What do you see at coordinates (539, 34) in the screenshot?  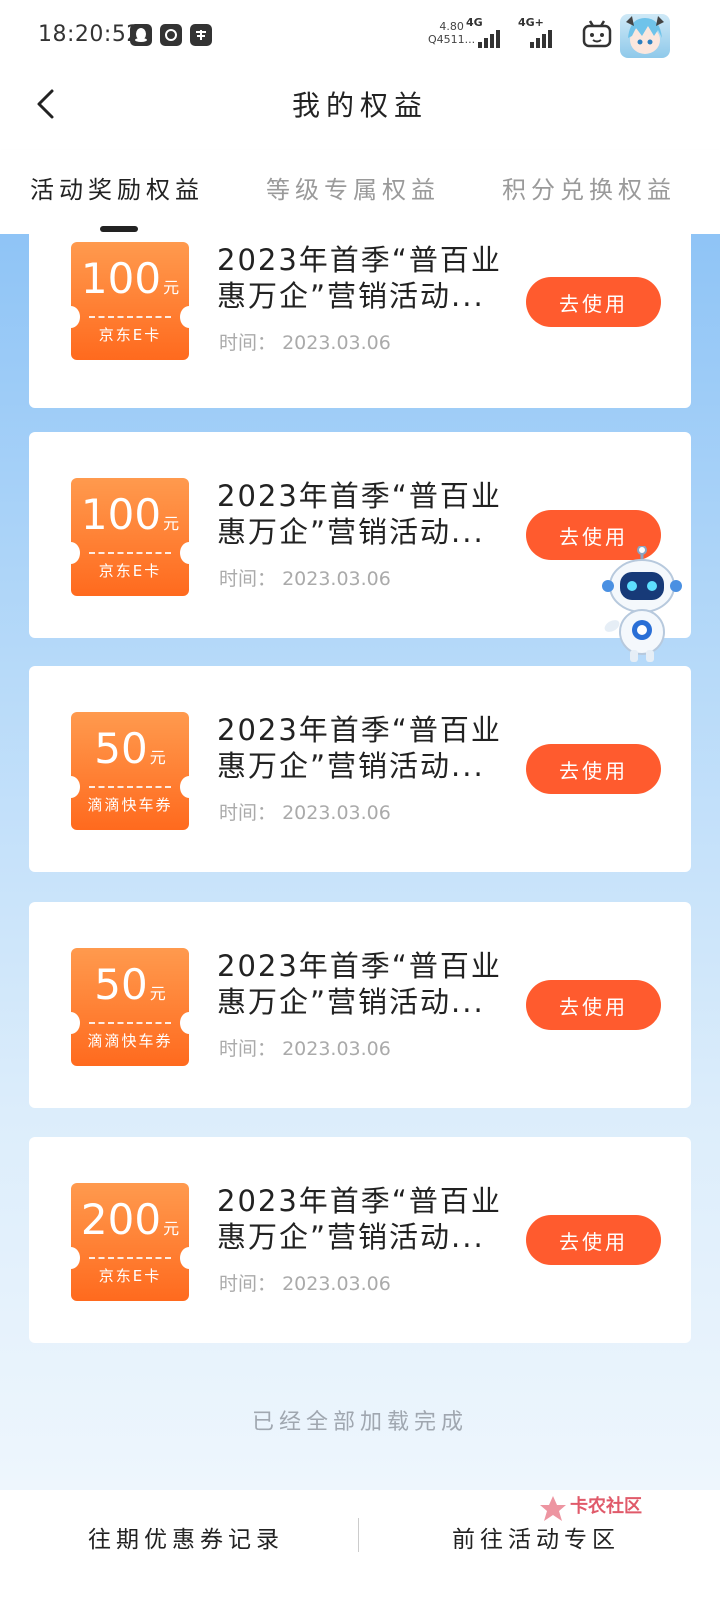 I see `signal-icon-2: 4G+` at bounding box center [539, 34].